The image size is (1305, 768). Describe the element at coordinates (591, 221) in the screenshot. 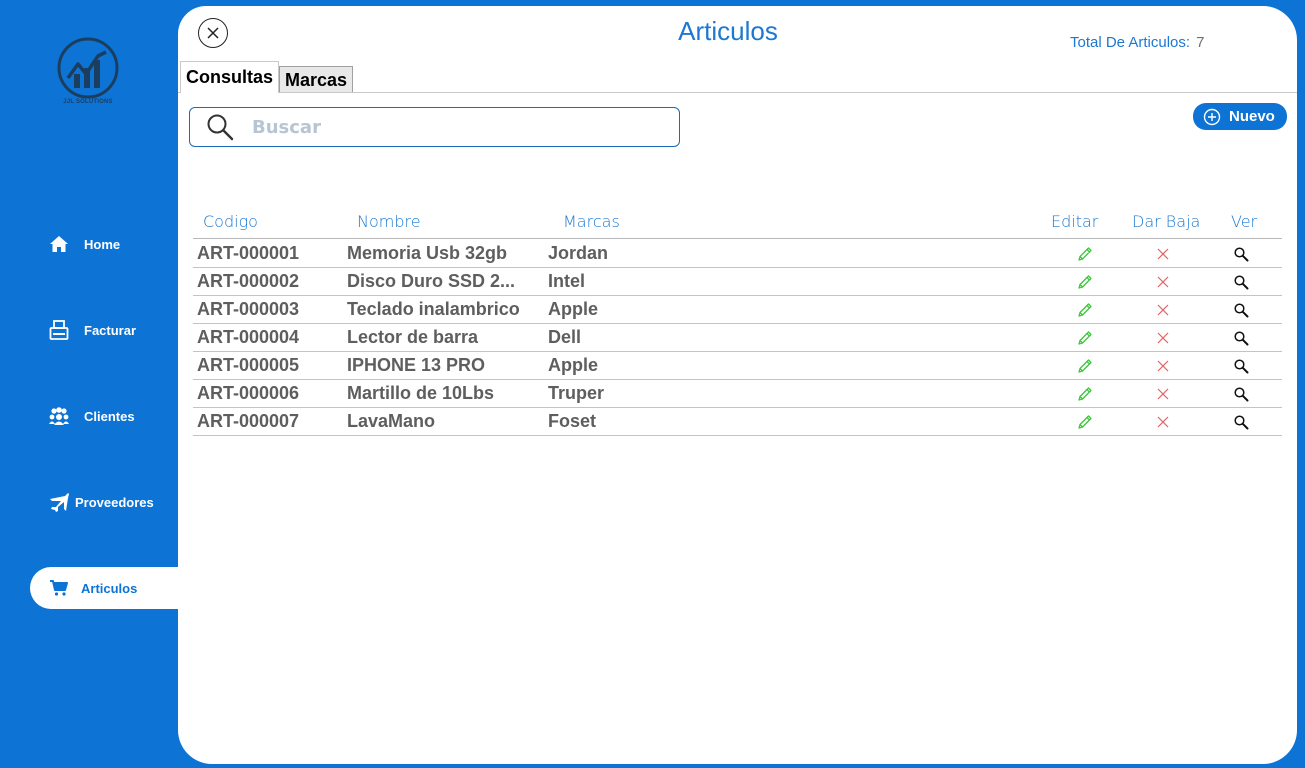

I see `column-header-marcas: Marcas` at that location.